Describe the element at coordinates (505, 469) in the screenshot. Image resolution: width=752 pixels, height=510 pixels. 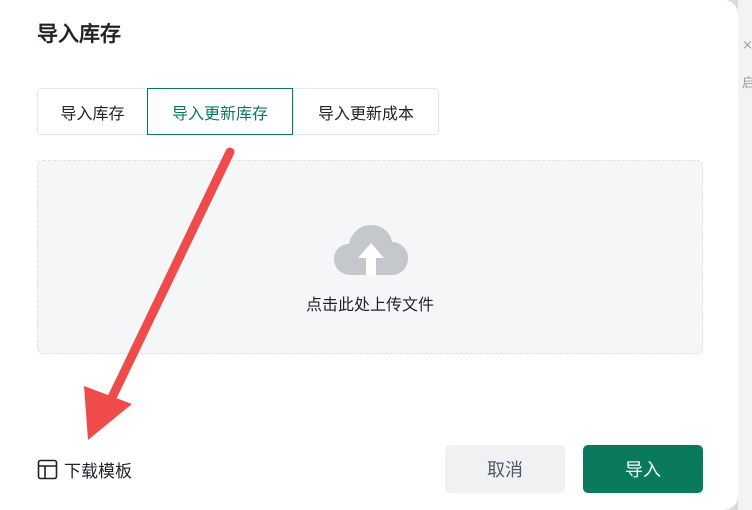
I see `cancel-button: 取消` at that location.